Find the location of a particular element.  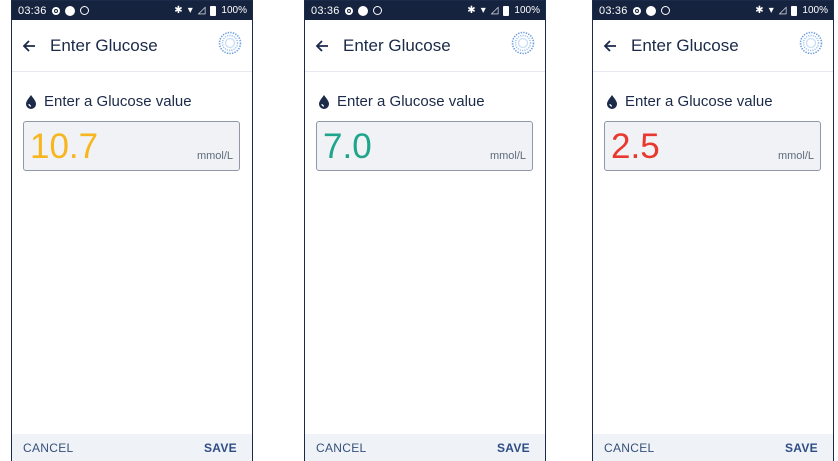

glucose-value: 10.7 is located at coordinates (64, 146).